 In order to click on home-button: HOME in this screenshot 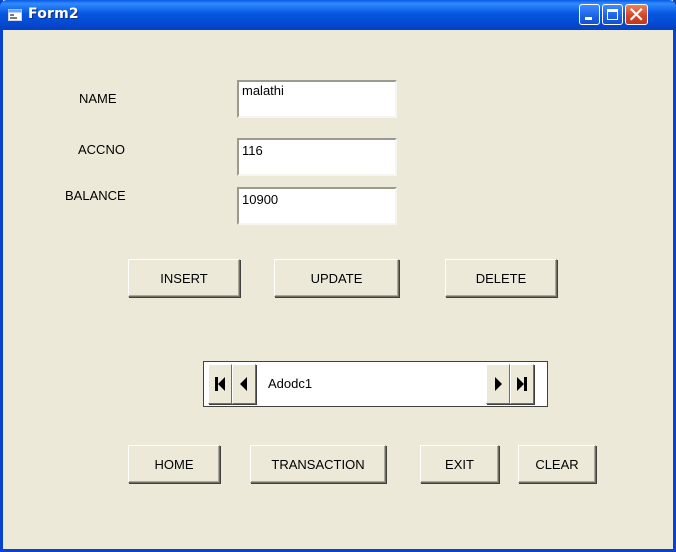, I will do `click(174, 464)`.